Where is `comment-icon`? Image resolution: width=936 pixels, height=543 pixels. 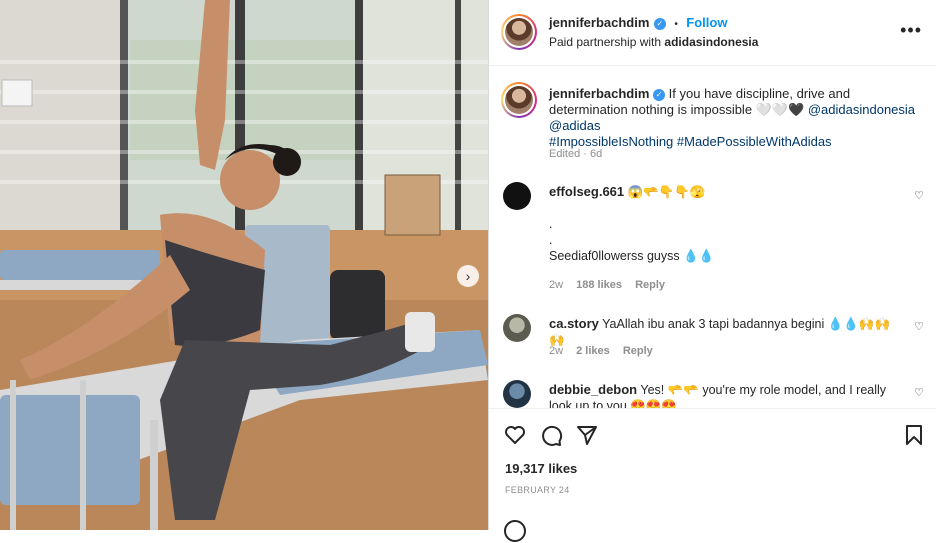
comment-icon is located at coordinates (551, 435).